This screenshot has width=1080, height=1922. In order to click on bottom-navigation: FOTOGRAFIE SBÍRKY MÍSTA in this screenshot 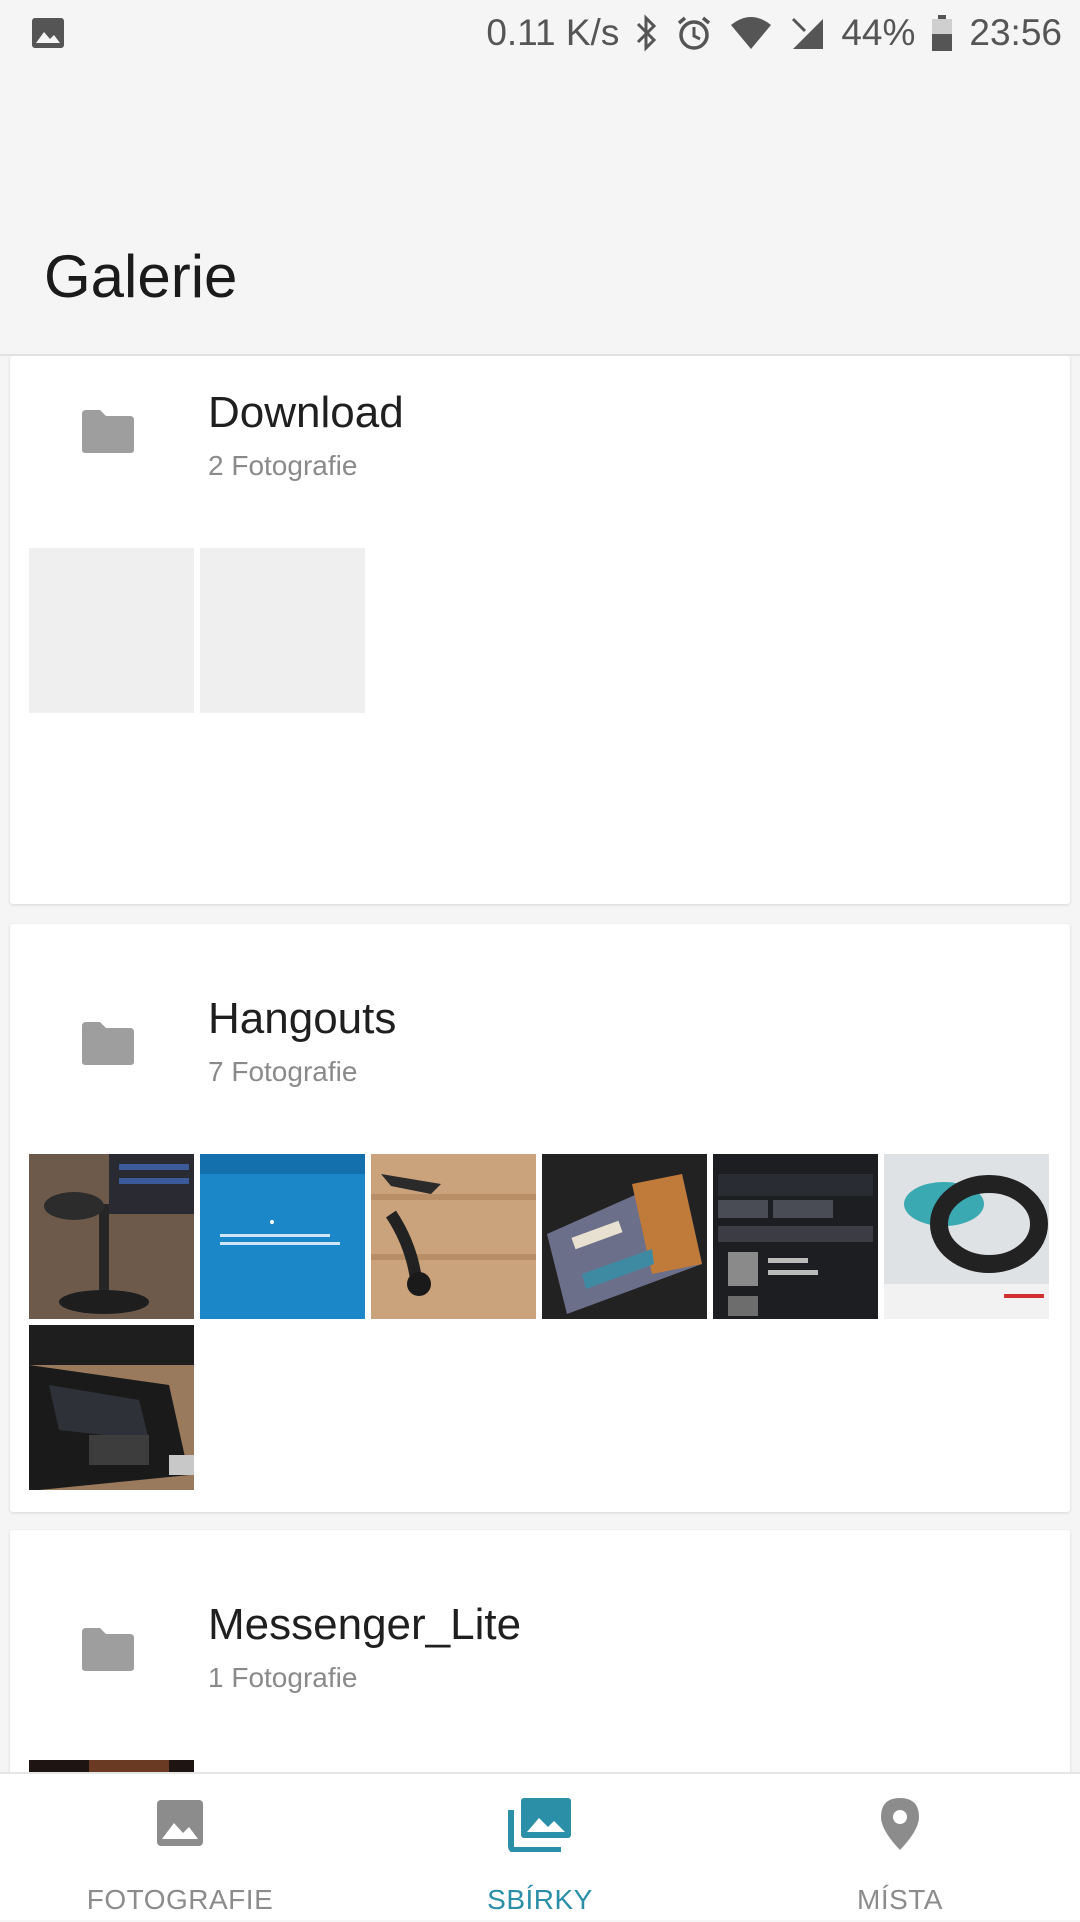, I will do `click(540, 1846)`.